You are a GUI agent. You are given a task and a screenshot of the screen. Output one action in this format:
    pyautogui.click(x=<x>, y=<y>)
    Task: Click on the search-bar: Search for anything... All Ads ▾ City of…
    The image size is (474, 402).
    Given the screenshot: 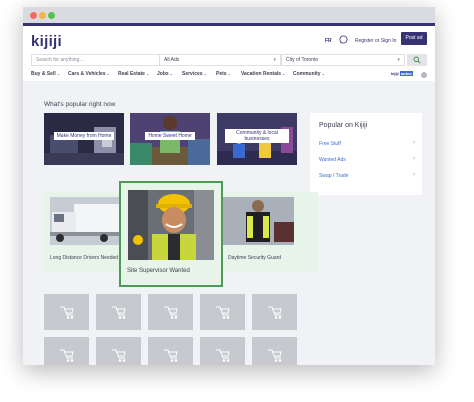 What is the action you would take?
    pyautogui.click(x=229, y=60)
    